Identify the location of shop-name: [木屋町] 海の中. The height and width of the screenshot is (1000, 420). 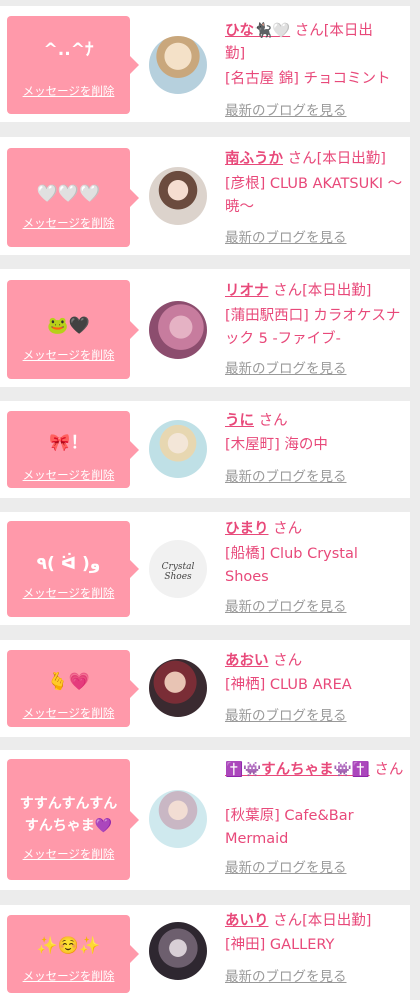
(276, 445).